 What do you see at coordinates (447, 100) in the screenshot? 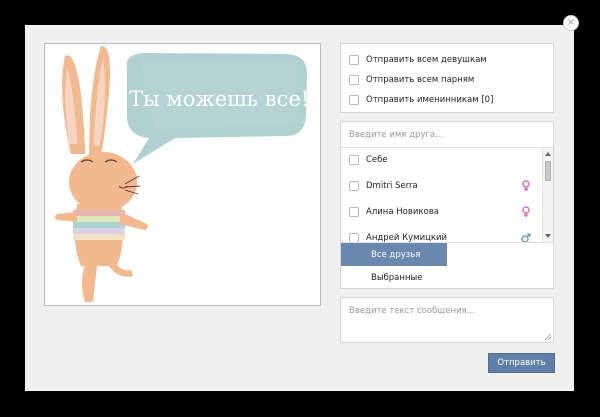
I see `option-birthdays: Отправить именинникам [0]` at bounding box center [447, 100].